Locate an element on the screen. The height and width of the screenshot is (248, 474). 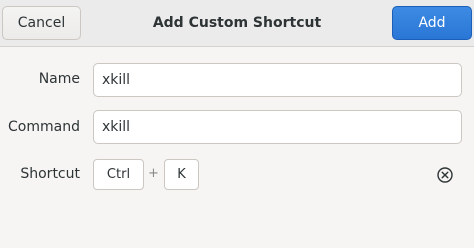
clear-circle-x-icon is located at coordinates (445, 175).